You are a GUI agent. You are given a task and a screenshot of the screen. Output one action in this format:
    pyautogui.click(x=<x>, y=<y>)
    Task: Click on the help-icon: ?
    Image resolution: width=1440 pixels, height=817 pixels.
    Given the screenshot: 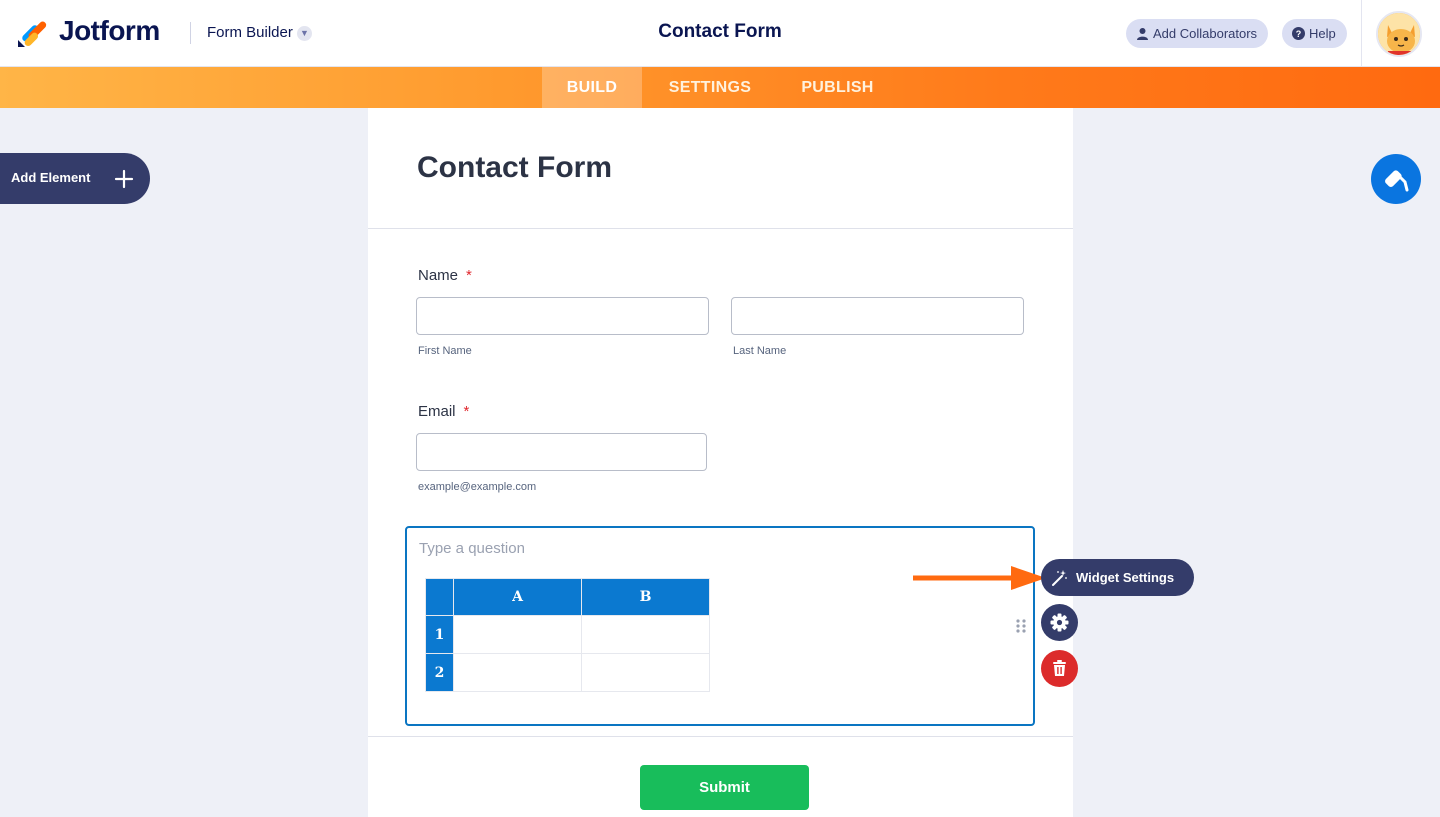 What is the action you would take?
    pyautogui.click(x=1298, y=33)
    